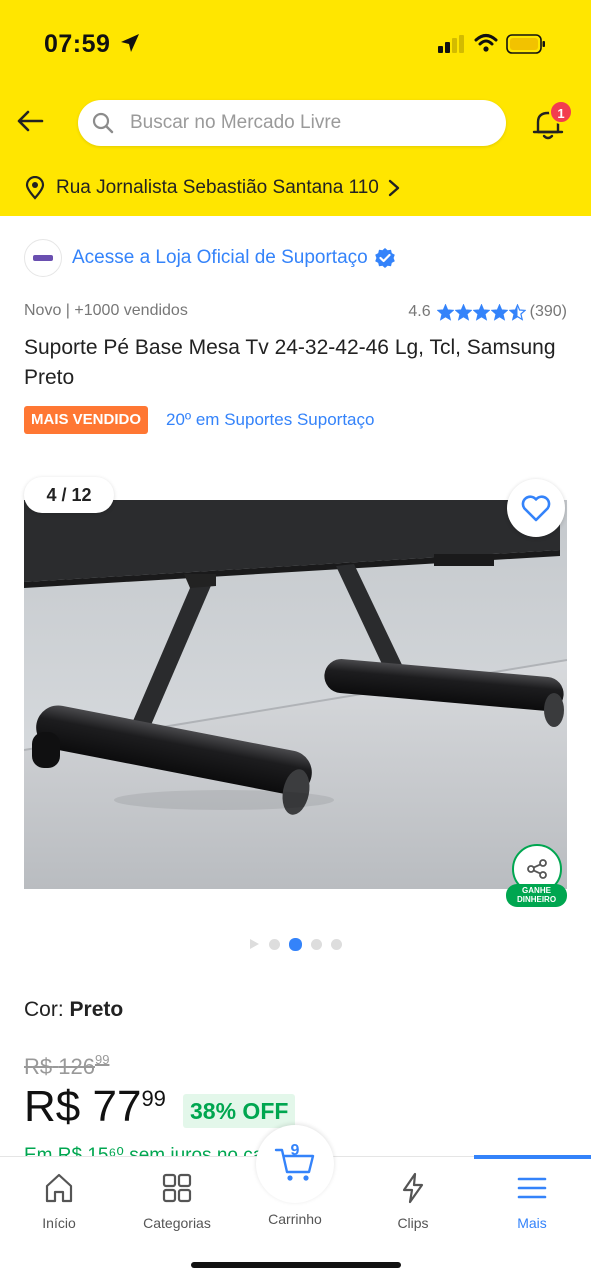 The width and height of the screenshot is (591, 1280). I want to click on current-price: R$ 7799, so click(95, 1107).